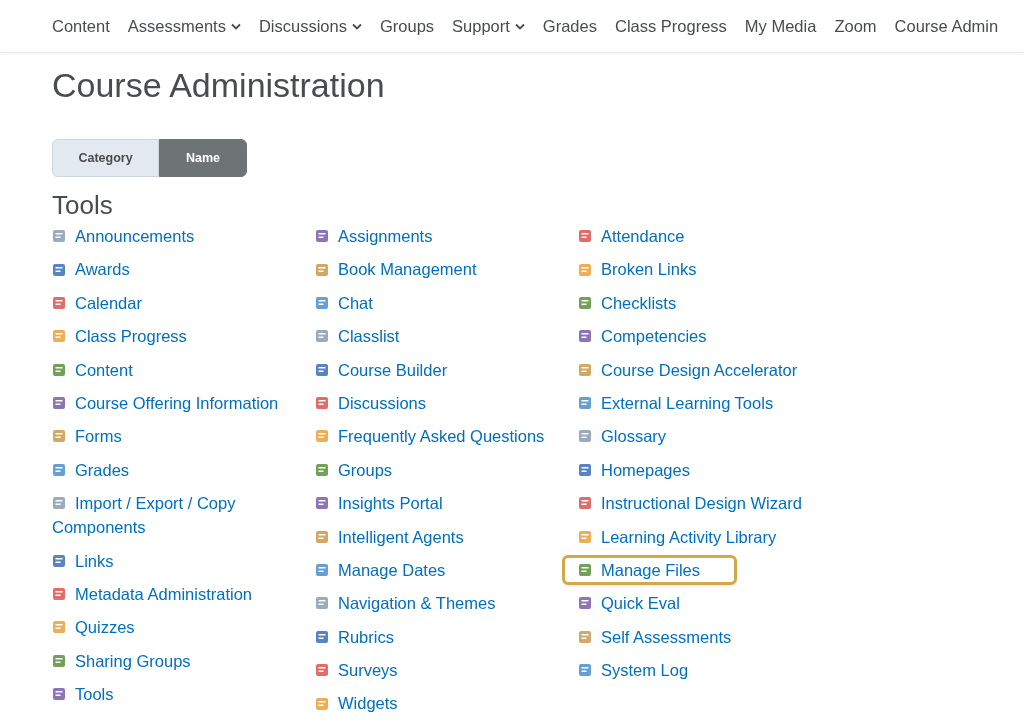 This screenshot has width=1024, height=727. What do you see at coordinates (488, 26) in the screenshot?
I see `nav-link: Support` at bounding box center [488, 26].